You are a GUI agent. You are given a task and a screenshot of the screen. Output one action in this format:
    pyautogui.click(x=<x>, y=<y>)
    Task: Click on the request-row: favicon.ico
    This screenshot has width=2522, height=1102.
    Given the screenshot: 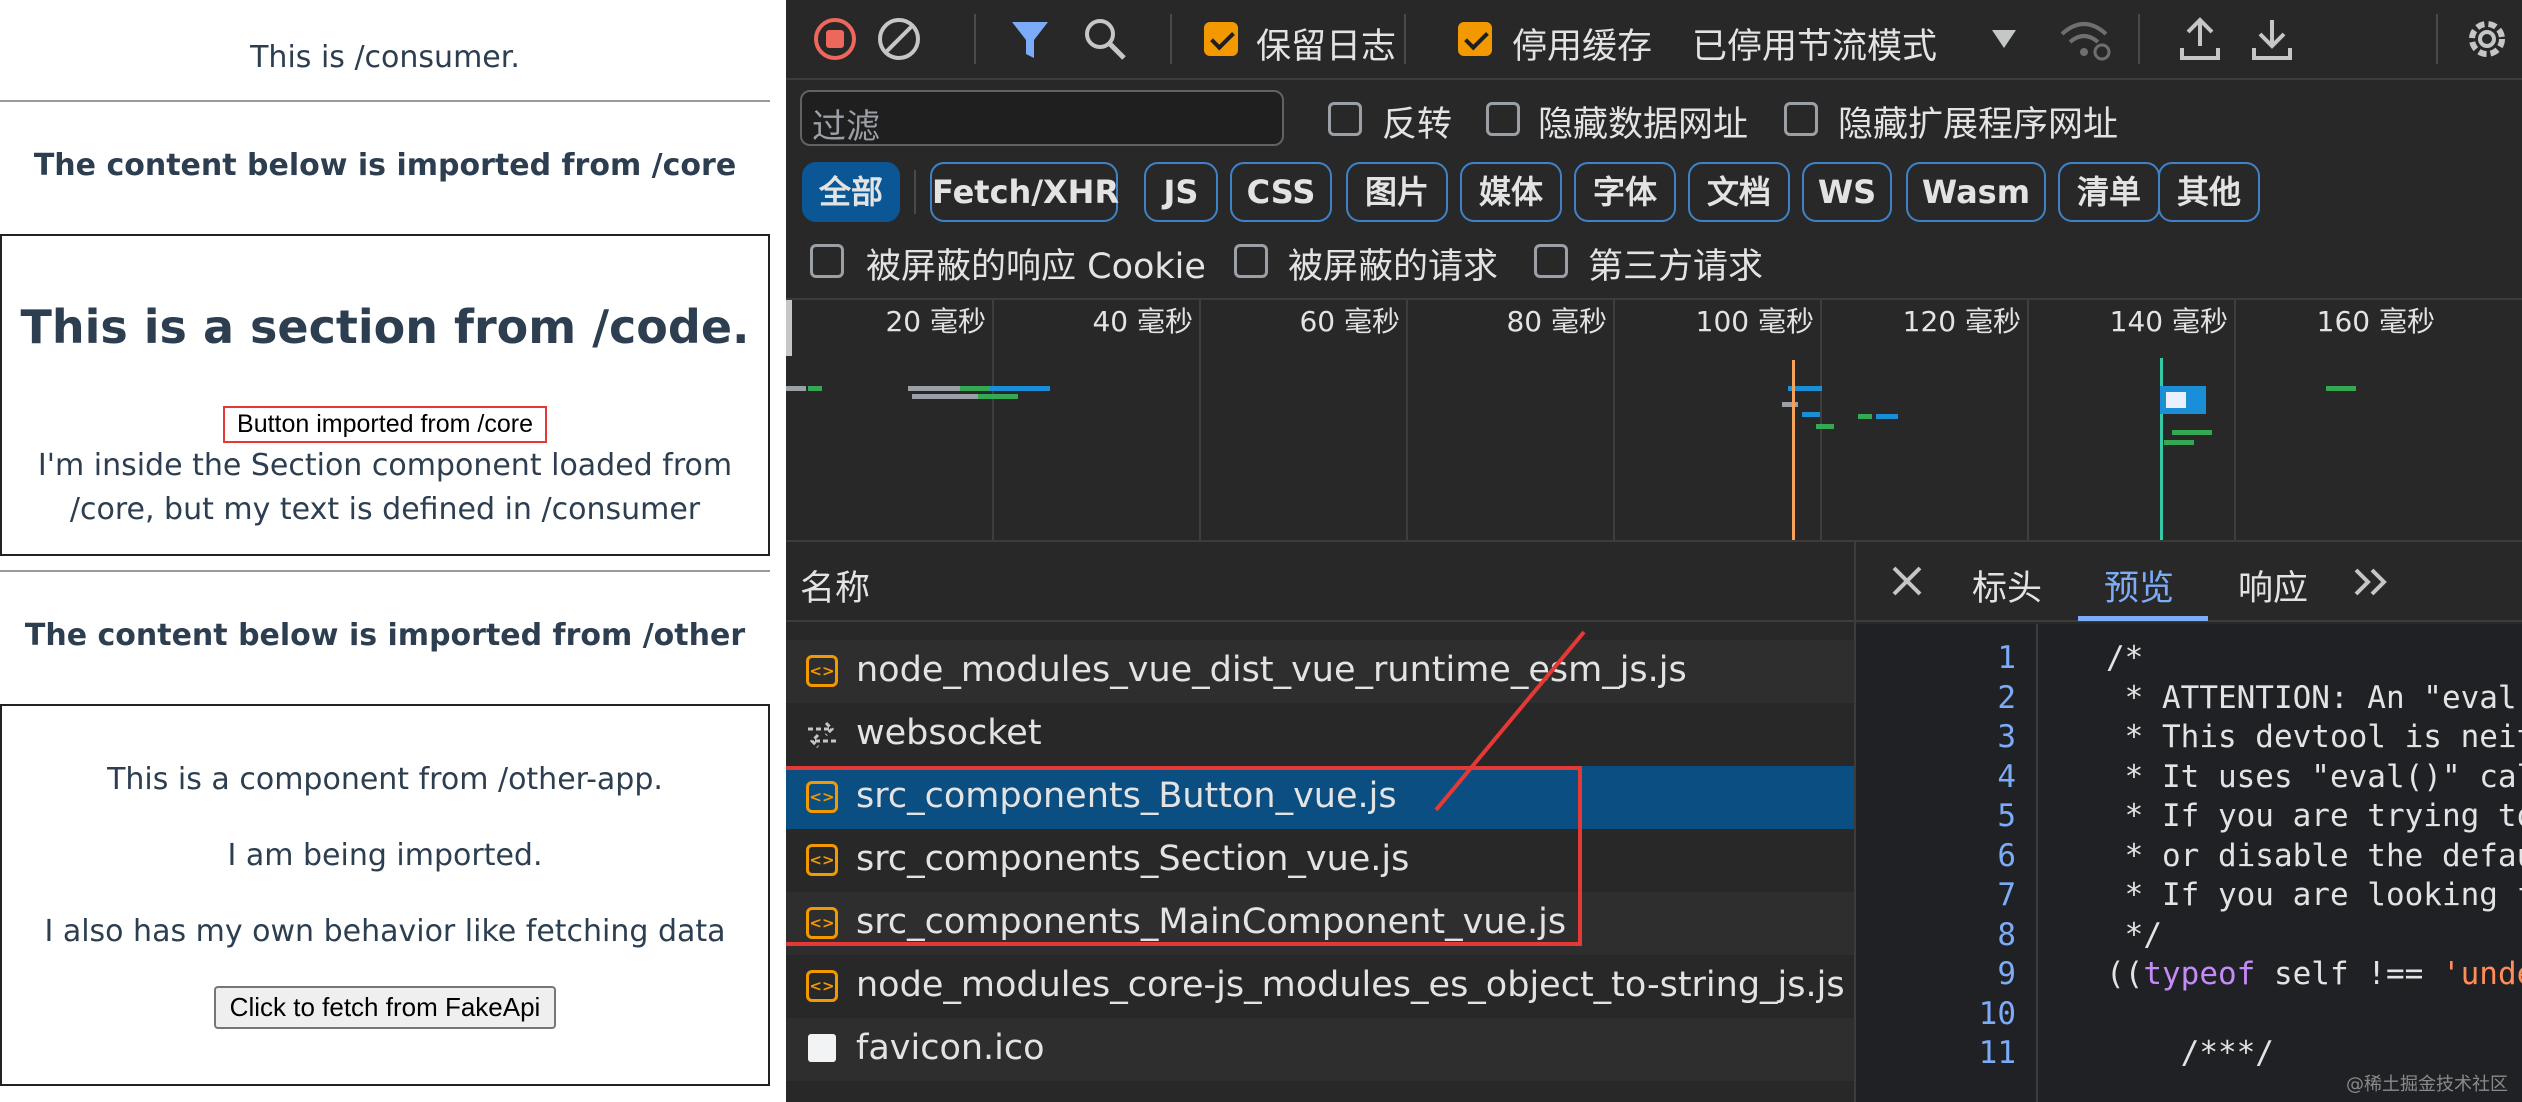 What is the action you would take?
    pyautogui.click(x=1320, y=1049)
    